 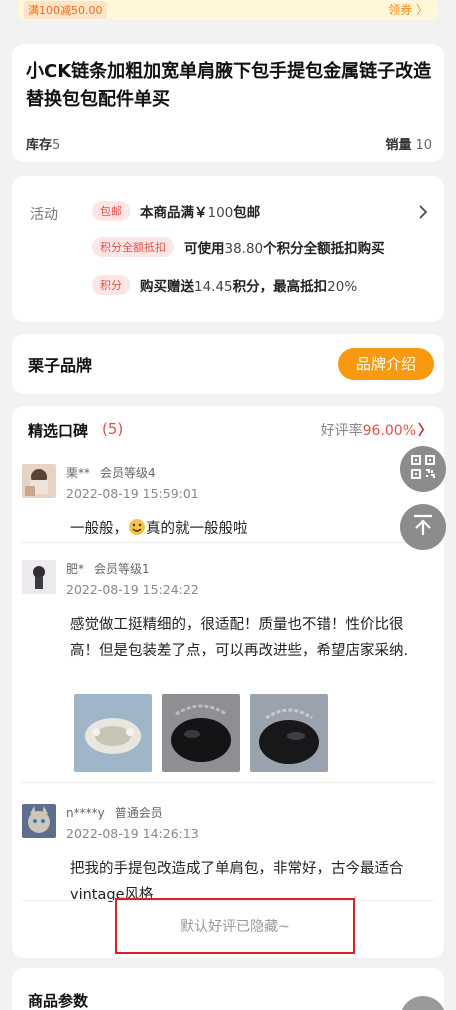 I want to click on positive-rate-label: 好评率, so click(x=341, y=431).